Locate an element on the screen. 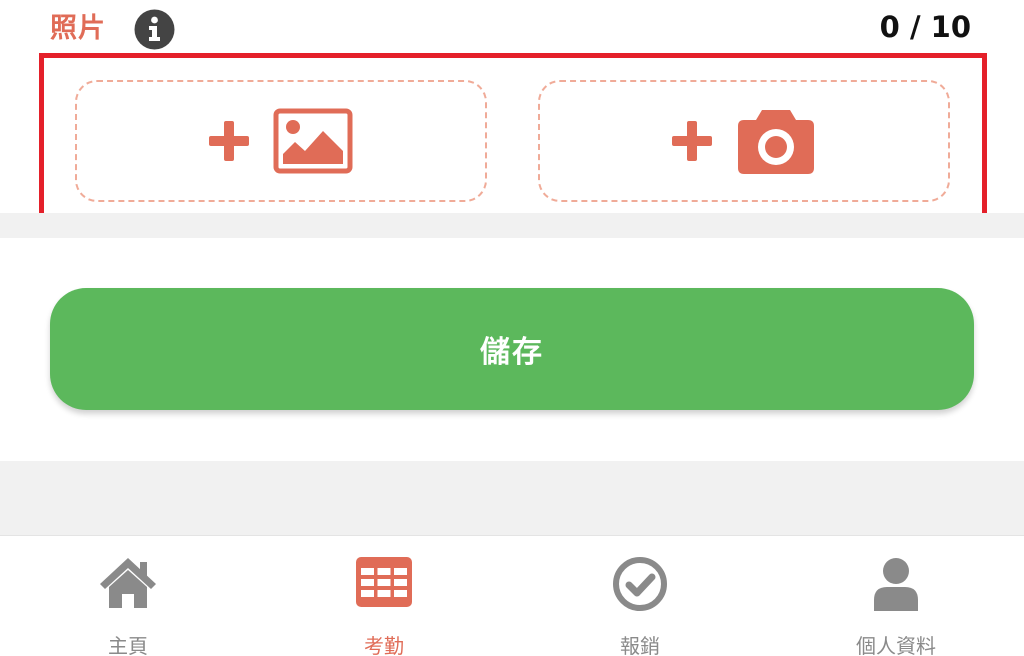 The height and width of the screenshot is (656, 1024). nav-item-reimbursement: 報銷 is located at coordinates (640, 596).